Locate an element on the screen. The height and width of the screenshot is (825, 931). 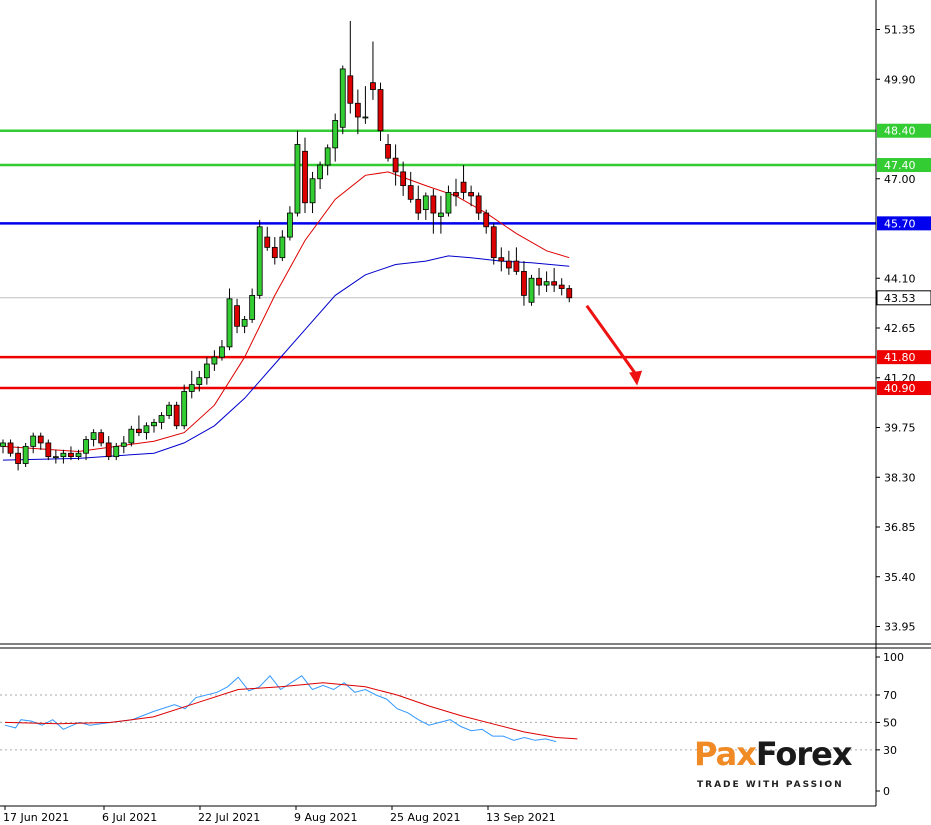
brand-part2: Forex is located at coordinates (804, 754).